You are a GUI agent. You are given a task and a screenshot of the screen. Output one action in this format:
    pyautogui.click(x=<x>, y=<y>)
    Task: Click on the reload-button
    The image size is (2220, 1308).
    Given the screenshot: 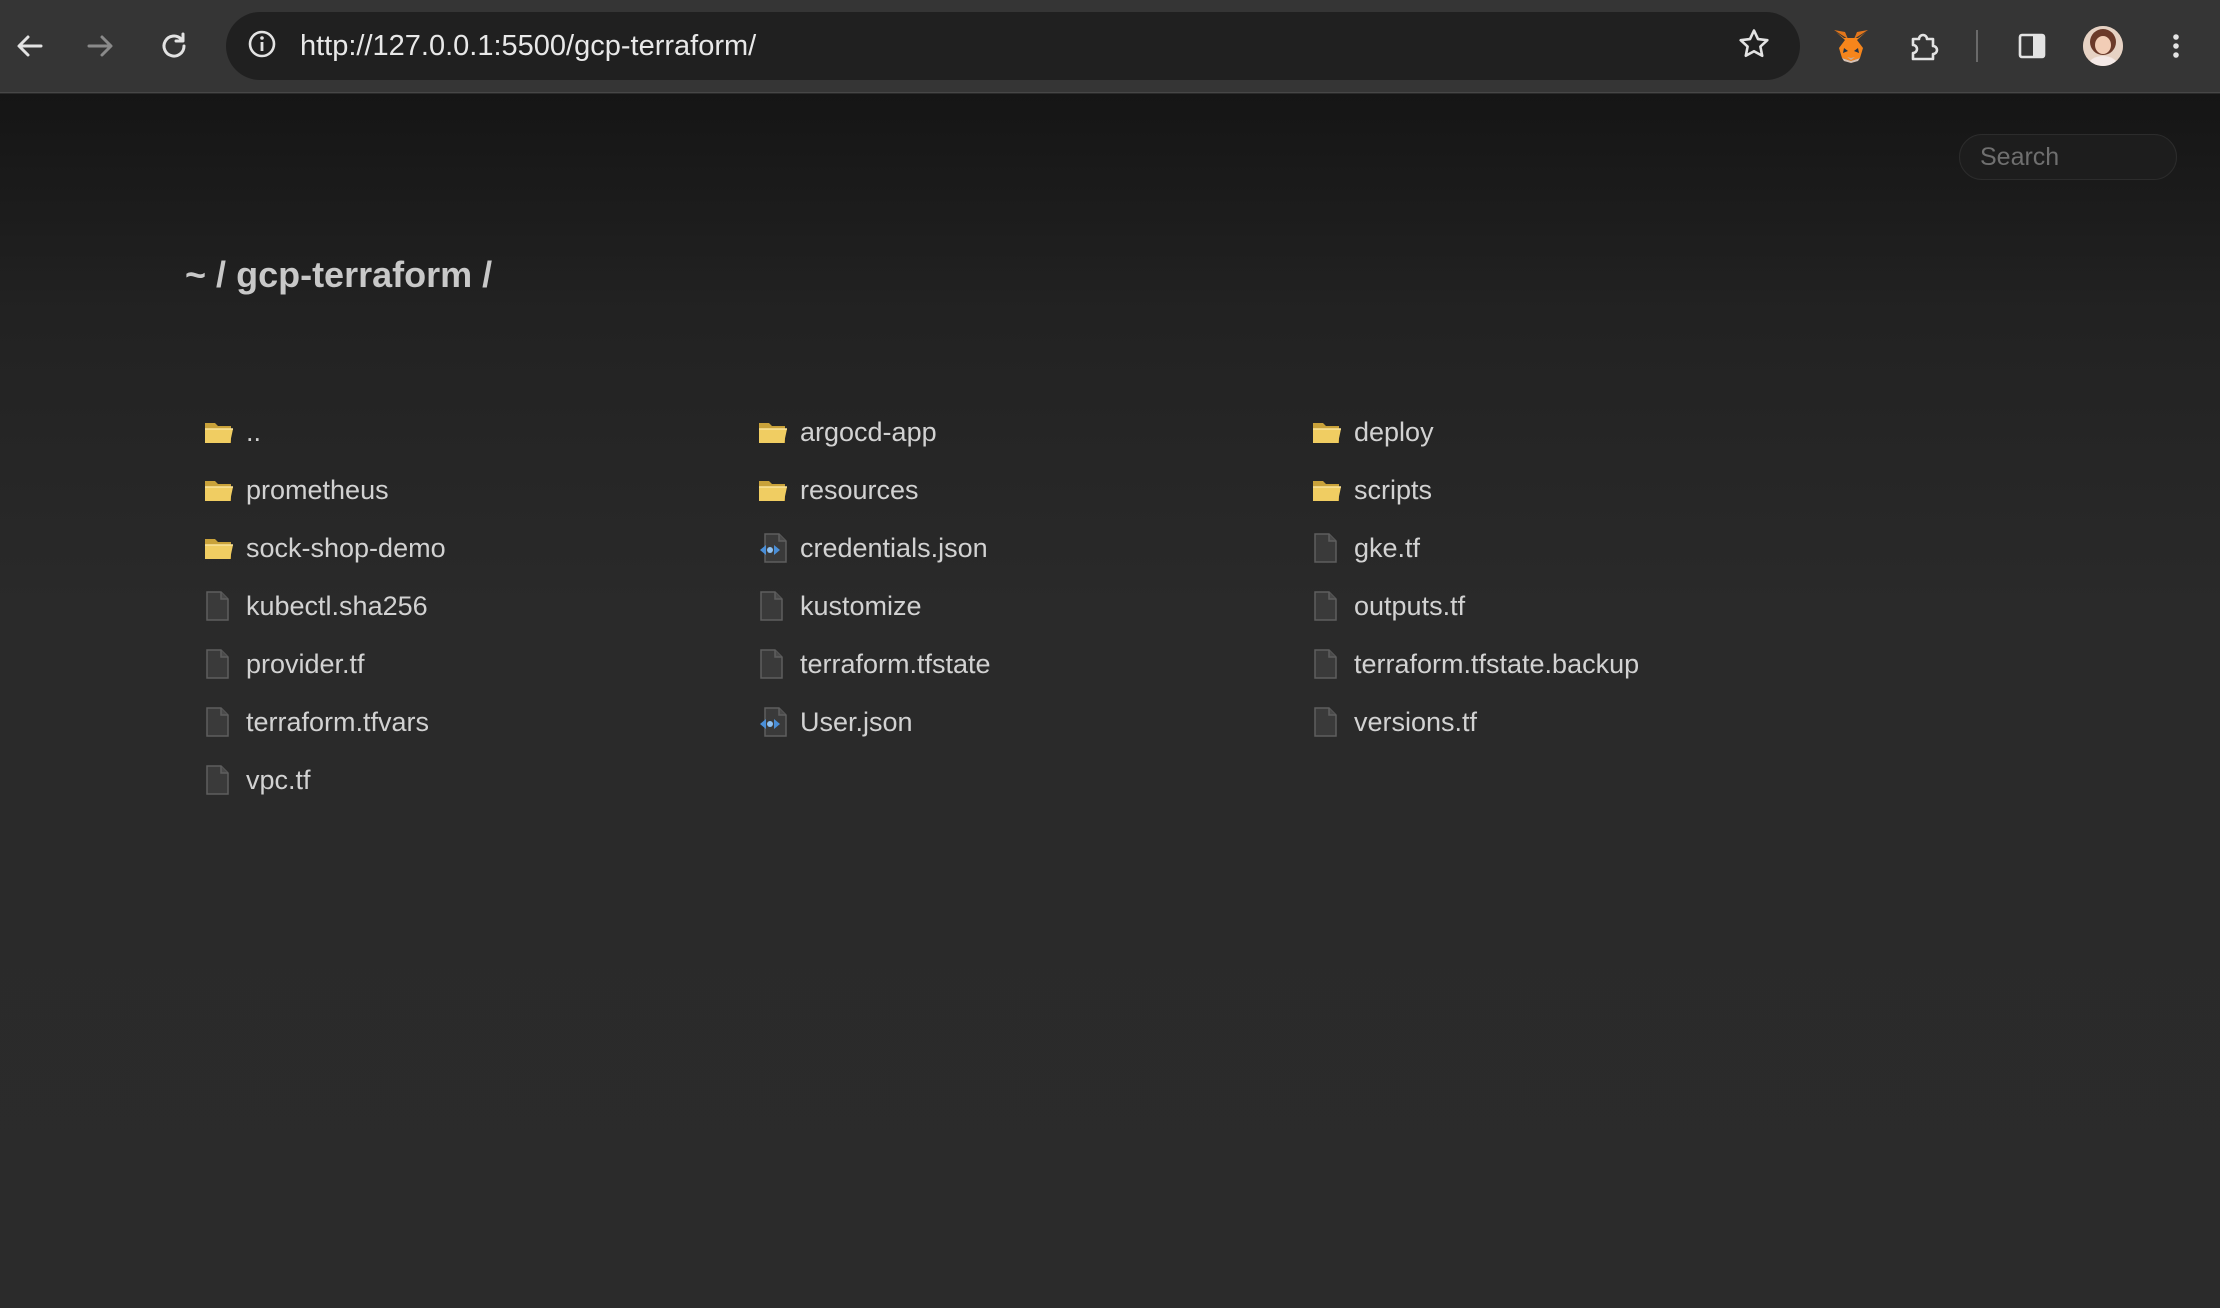 What is the action you would take?
    pyautogui.click(x=174, y=46)
    